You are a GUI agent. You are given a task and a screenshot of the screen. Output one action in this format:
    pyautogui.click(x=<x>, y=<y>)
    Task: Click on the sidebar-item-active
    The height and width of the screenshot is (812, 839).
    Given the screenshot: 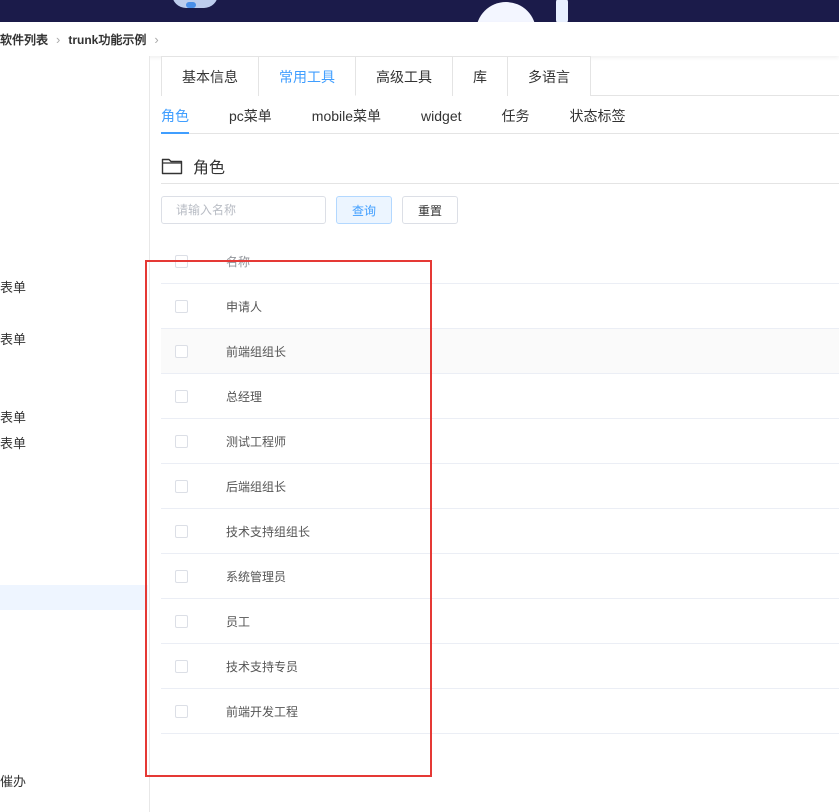 What is the action you would take?
    pyautogui.click(x=74, y=597)
    